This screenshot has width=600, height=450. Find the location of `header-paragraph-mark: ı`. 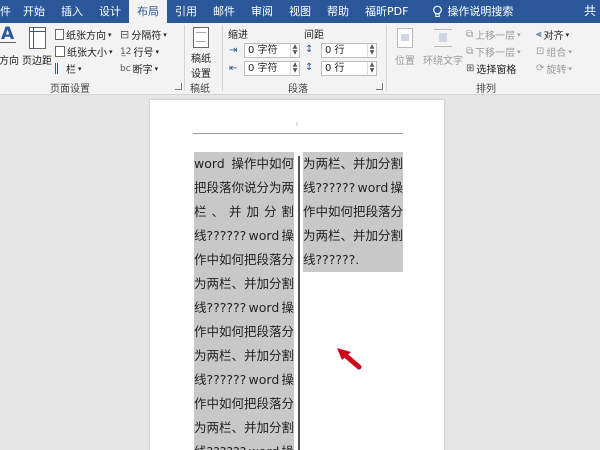

header-paragraph-mark: ı is located at coordinates (297, 124).